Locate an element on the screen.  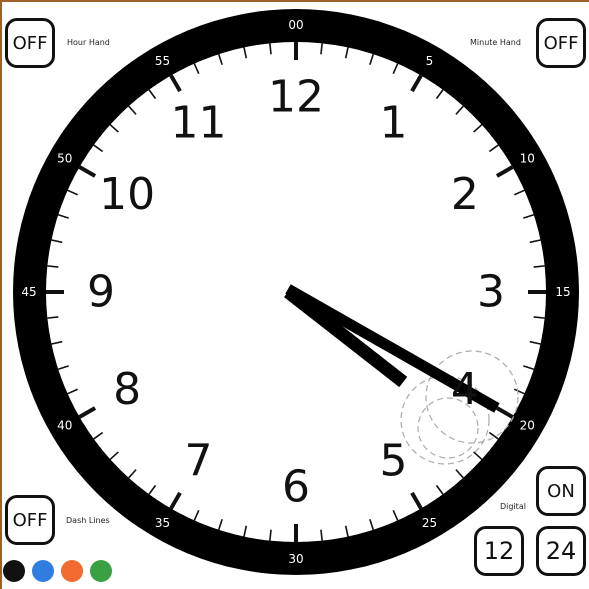
minute-label-55: 55 is located at coordinates (162, 61).